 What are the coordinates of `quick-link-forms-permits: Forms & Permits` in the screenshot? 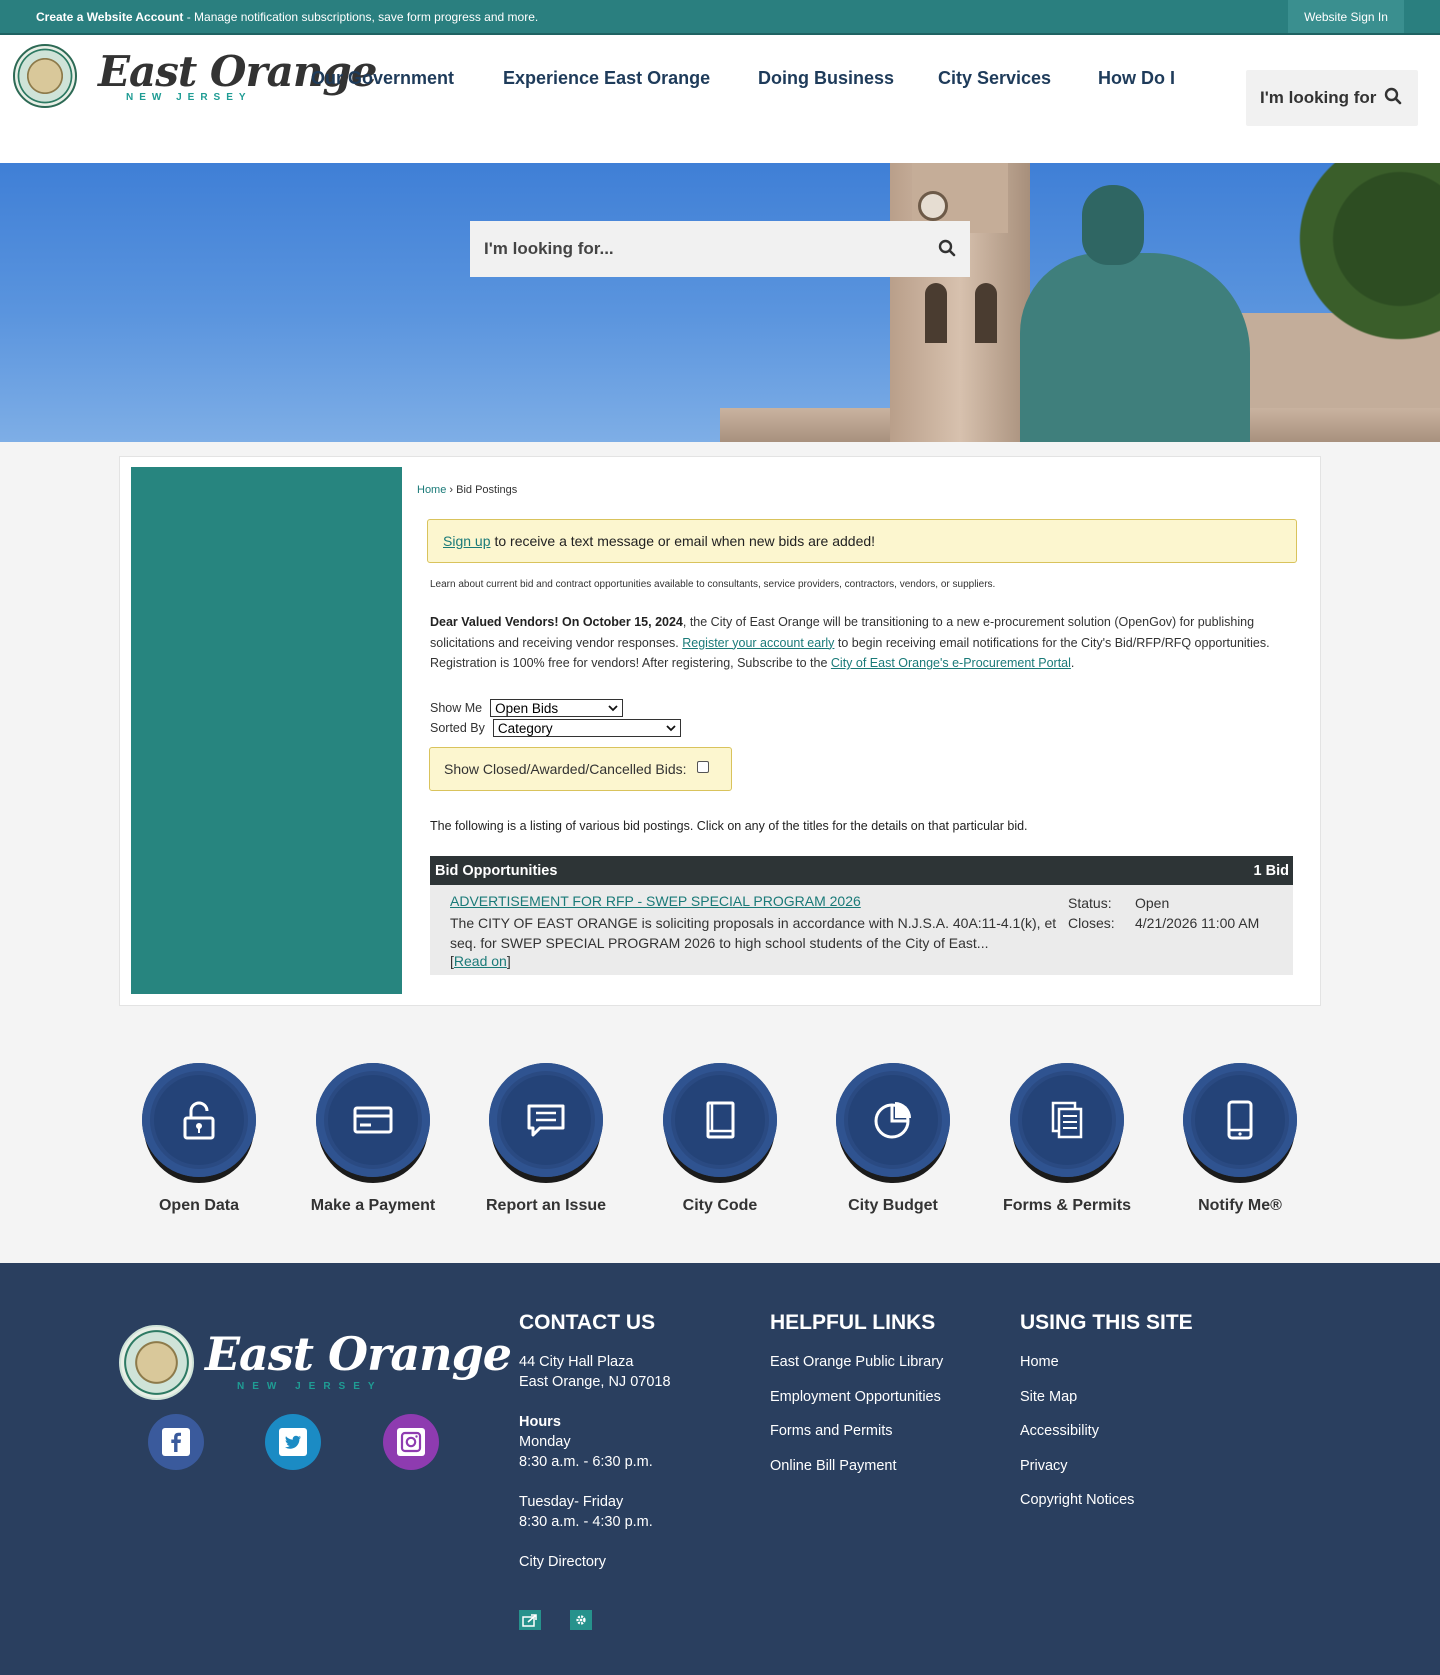 It's located at (1067, 1139).